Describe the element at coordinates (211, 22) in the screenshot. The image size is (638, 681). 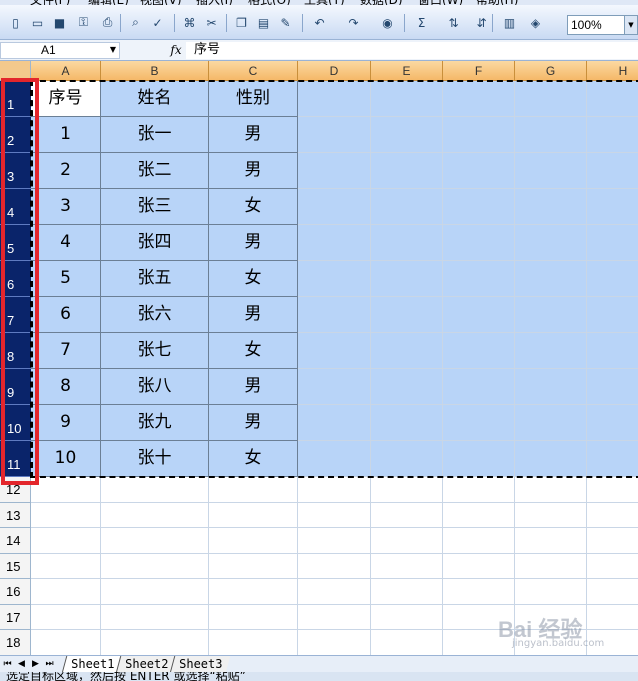
I see `cut-icon: ✂` at that location.